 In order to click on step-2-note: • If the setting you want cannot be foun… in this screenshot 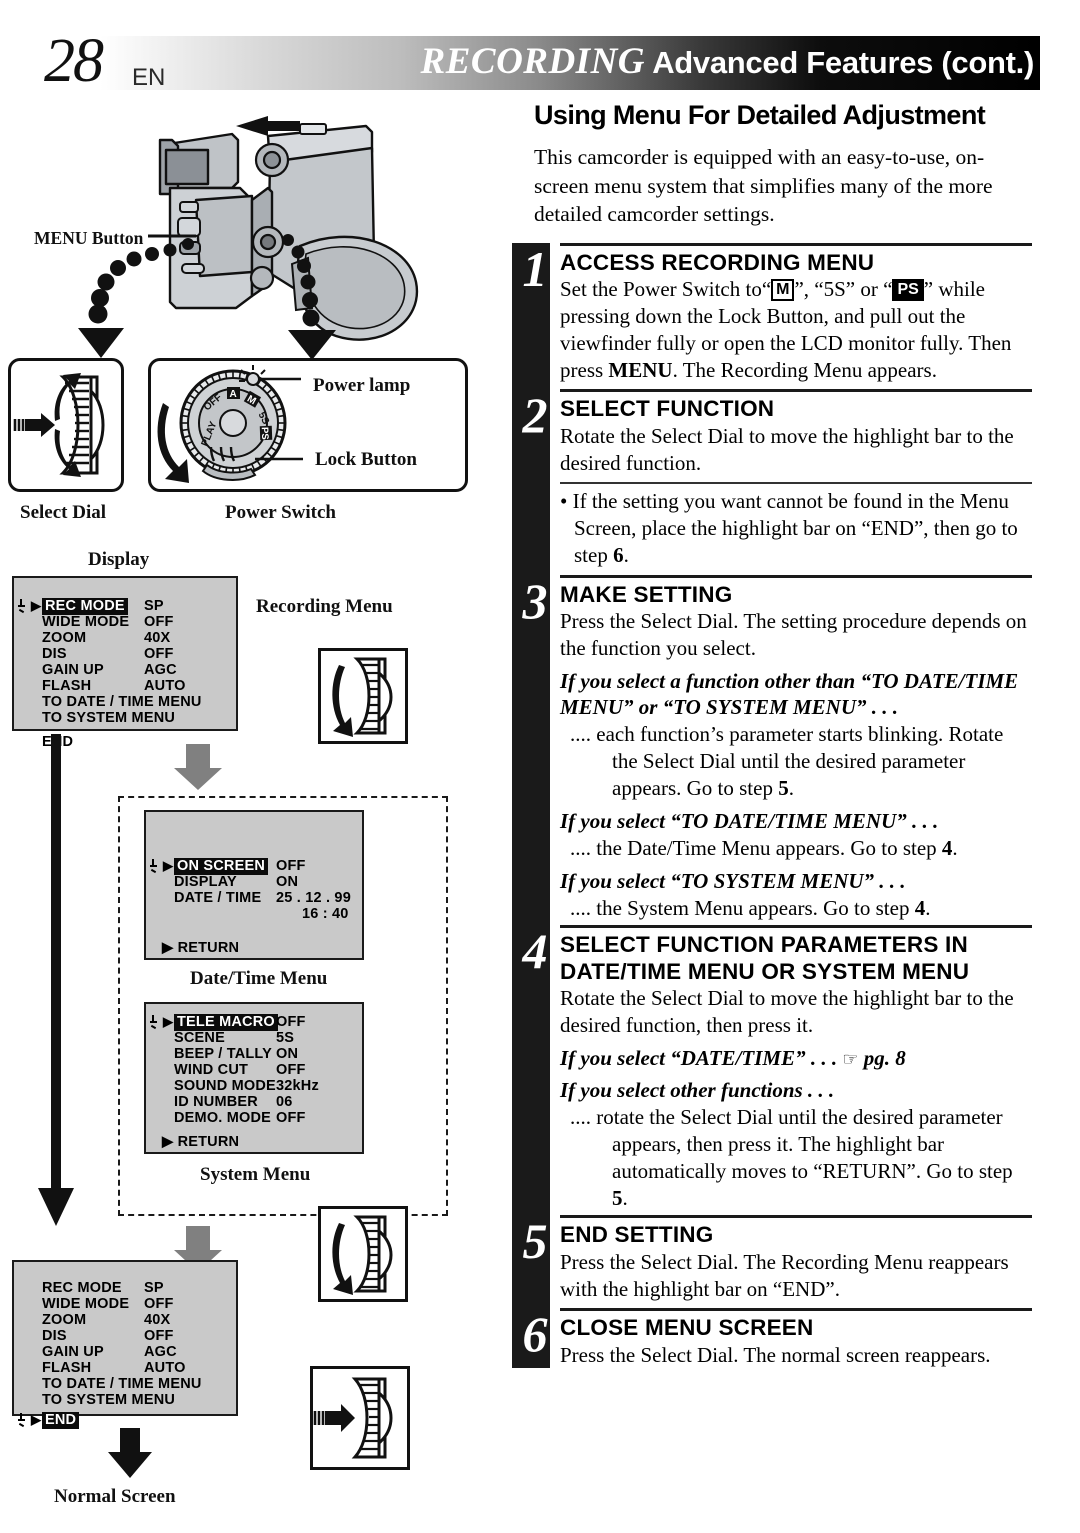, I will do `click(772, 528)`.